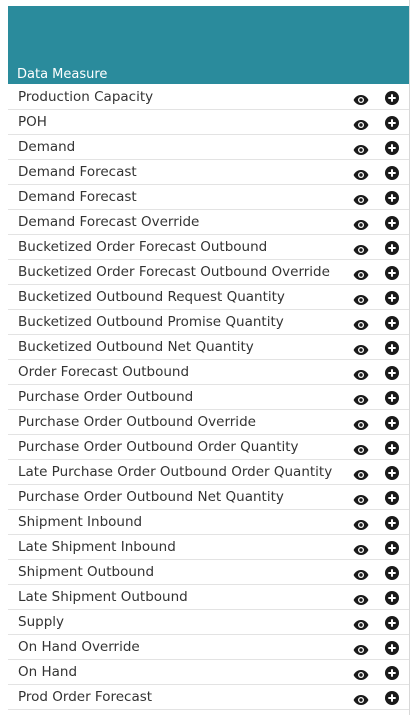 The width and height of the screenshot is (410, 715). Describe the element at coordinates (109, 222) in the screenshot. I see `measure-label: Demand Forecast Override` at that location.